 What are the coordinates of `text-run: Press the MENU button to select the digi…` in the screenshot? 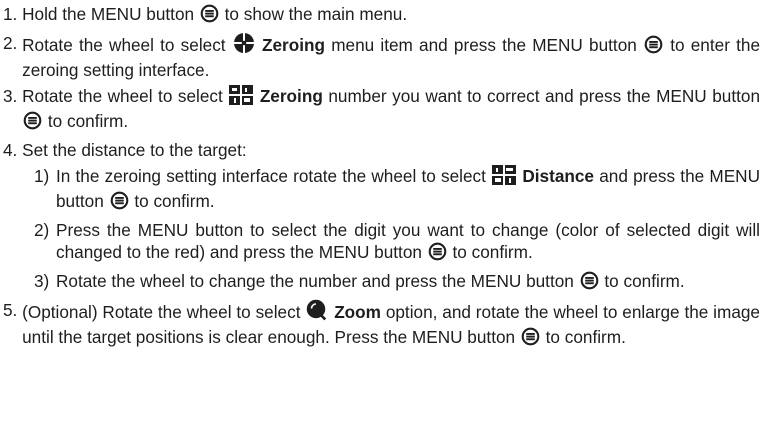 It's located at (408, 241).